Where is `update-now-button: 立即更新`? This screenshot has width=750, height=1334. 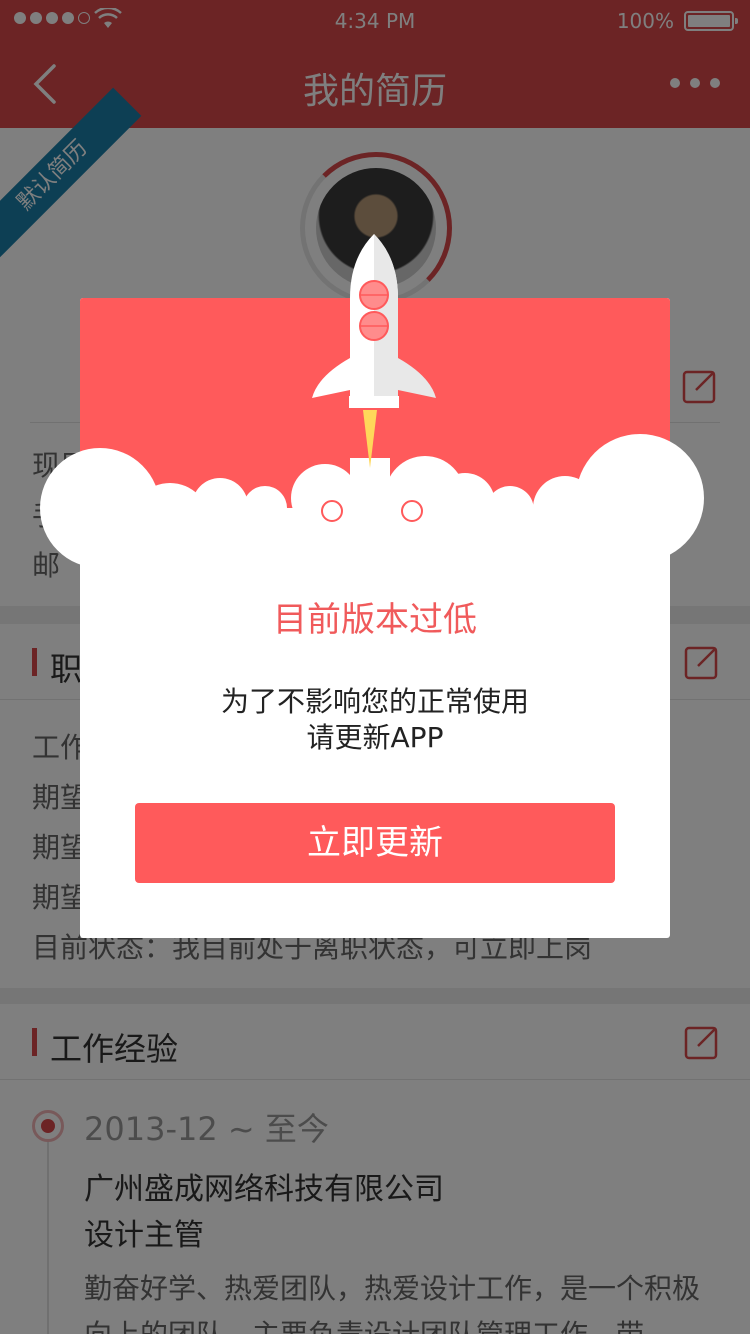
update-now-button: 立即更新 is located at coordinates (375, 843).